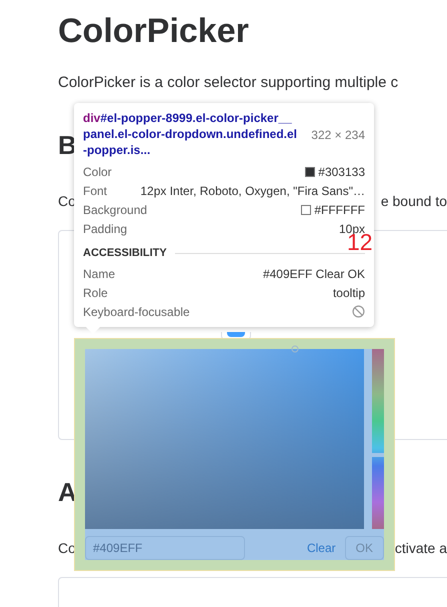 The image size is (447, 607). What do you see at coordinates (105, 229) in the screenshot?
I see `property-label: Padding` at bounding box center [105, 229].